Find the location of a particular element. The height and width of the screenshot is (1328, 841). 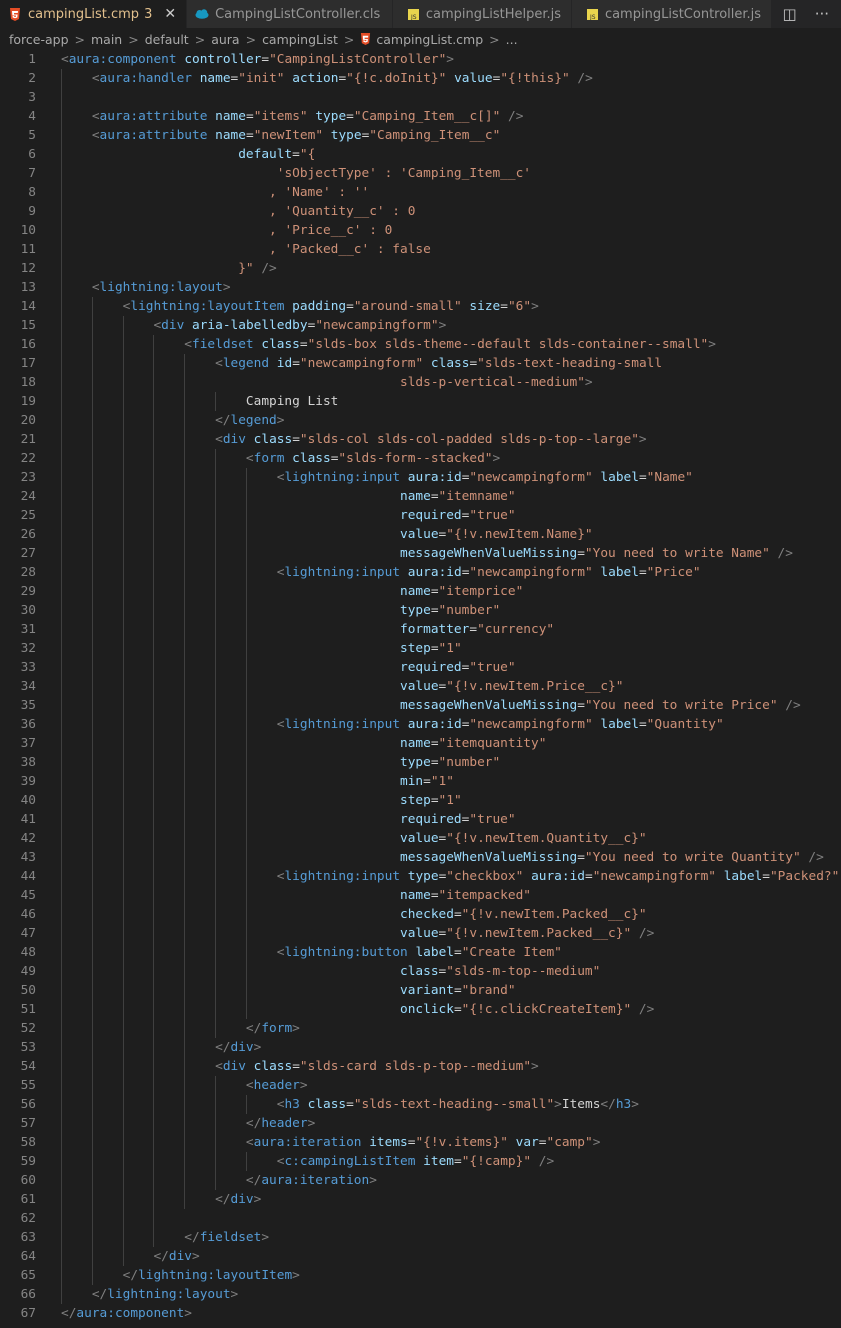

code-line: 64 </div> is located at coordinates (420, 1256).